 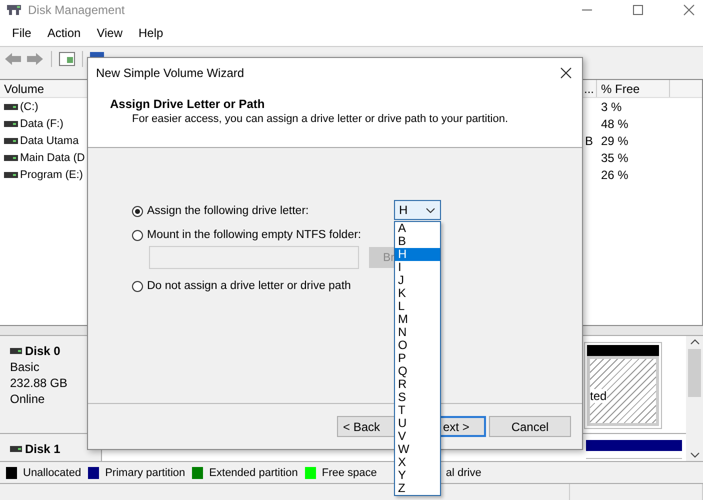 What do you see at coordinates (228, 211) in the screenshot?
I see `option-label: Assign the following drive letter:` at bounding box center [228, 211].